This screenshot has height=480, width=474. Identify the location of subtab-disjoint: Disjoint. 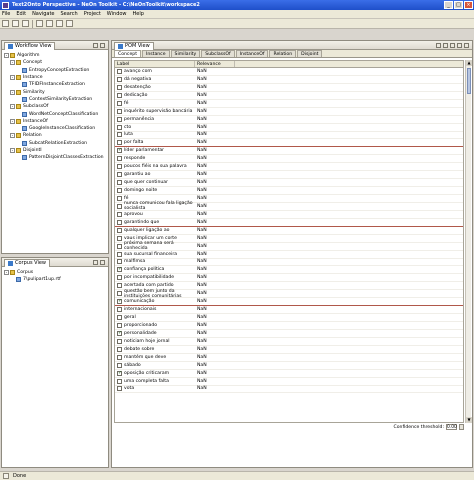
(310, 53).